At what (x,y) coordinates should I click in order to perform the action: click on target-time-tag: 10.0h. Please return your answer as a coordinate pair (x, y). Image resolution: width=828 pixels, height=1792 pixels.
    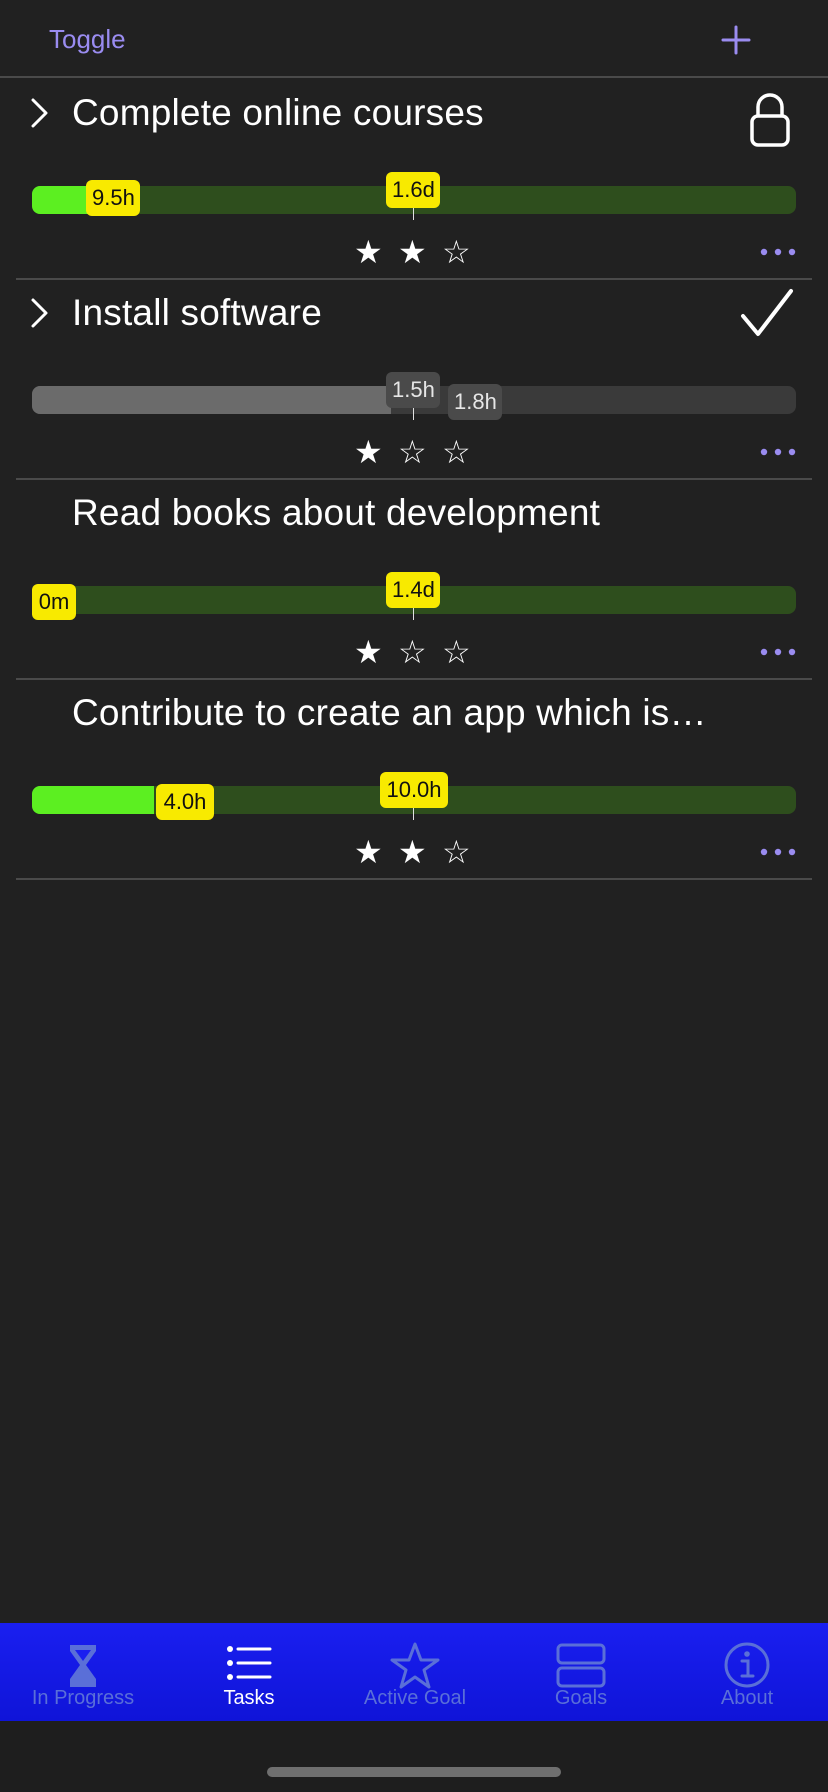
    Looking at the image, I should click on (414, 790).